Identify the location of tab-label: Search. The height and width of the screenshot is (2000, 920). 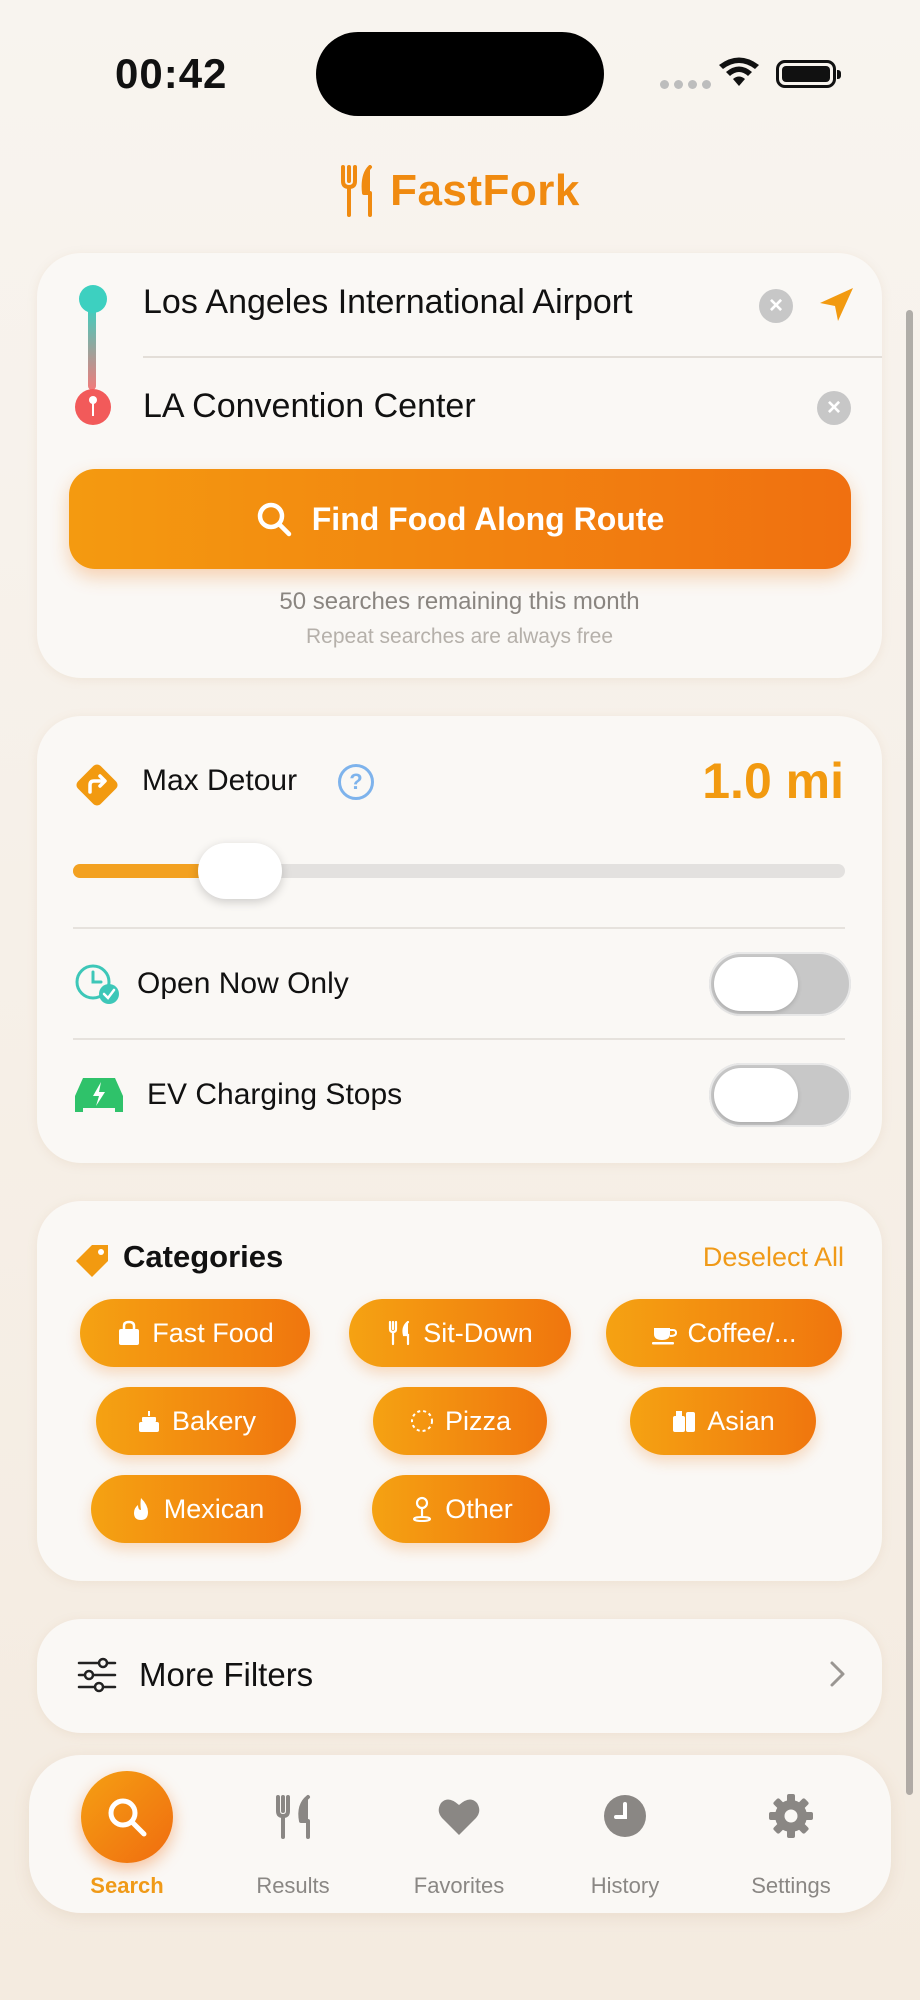
(127, 1885).